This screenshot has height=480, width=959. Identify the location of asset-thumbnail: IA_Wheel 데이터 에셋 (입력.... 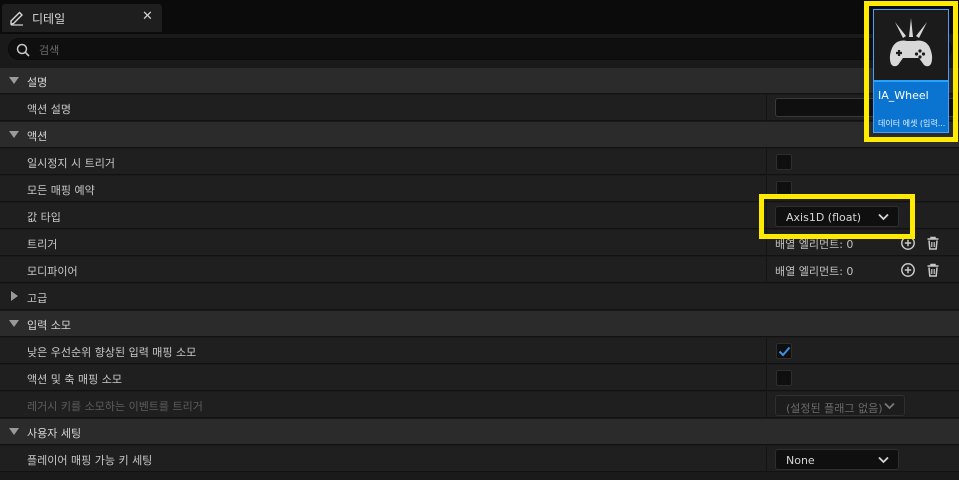
(911, 71).